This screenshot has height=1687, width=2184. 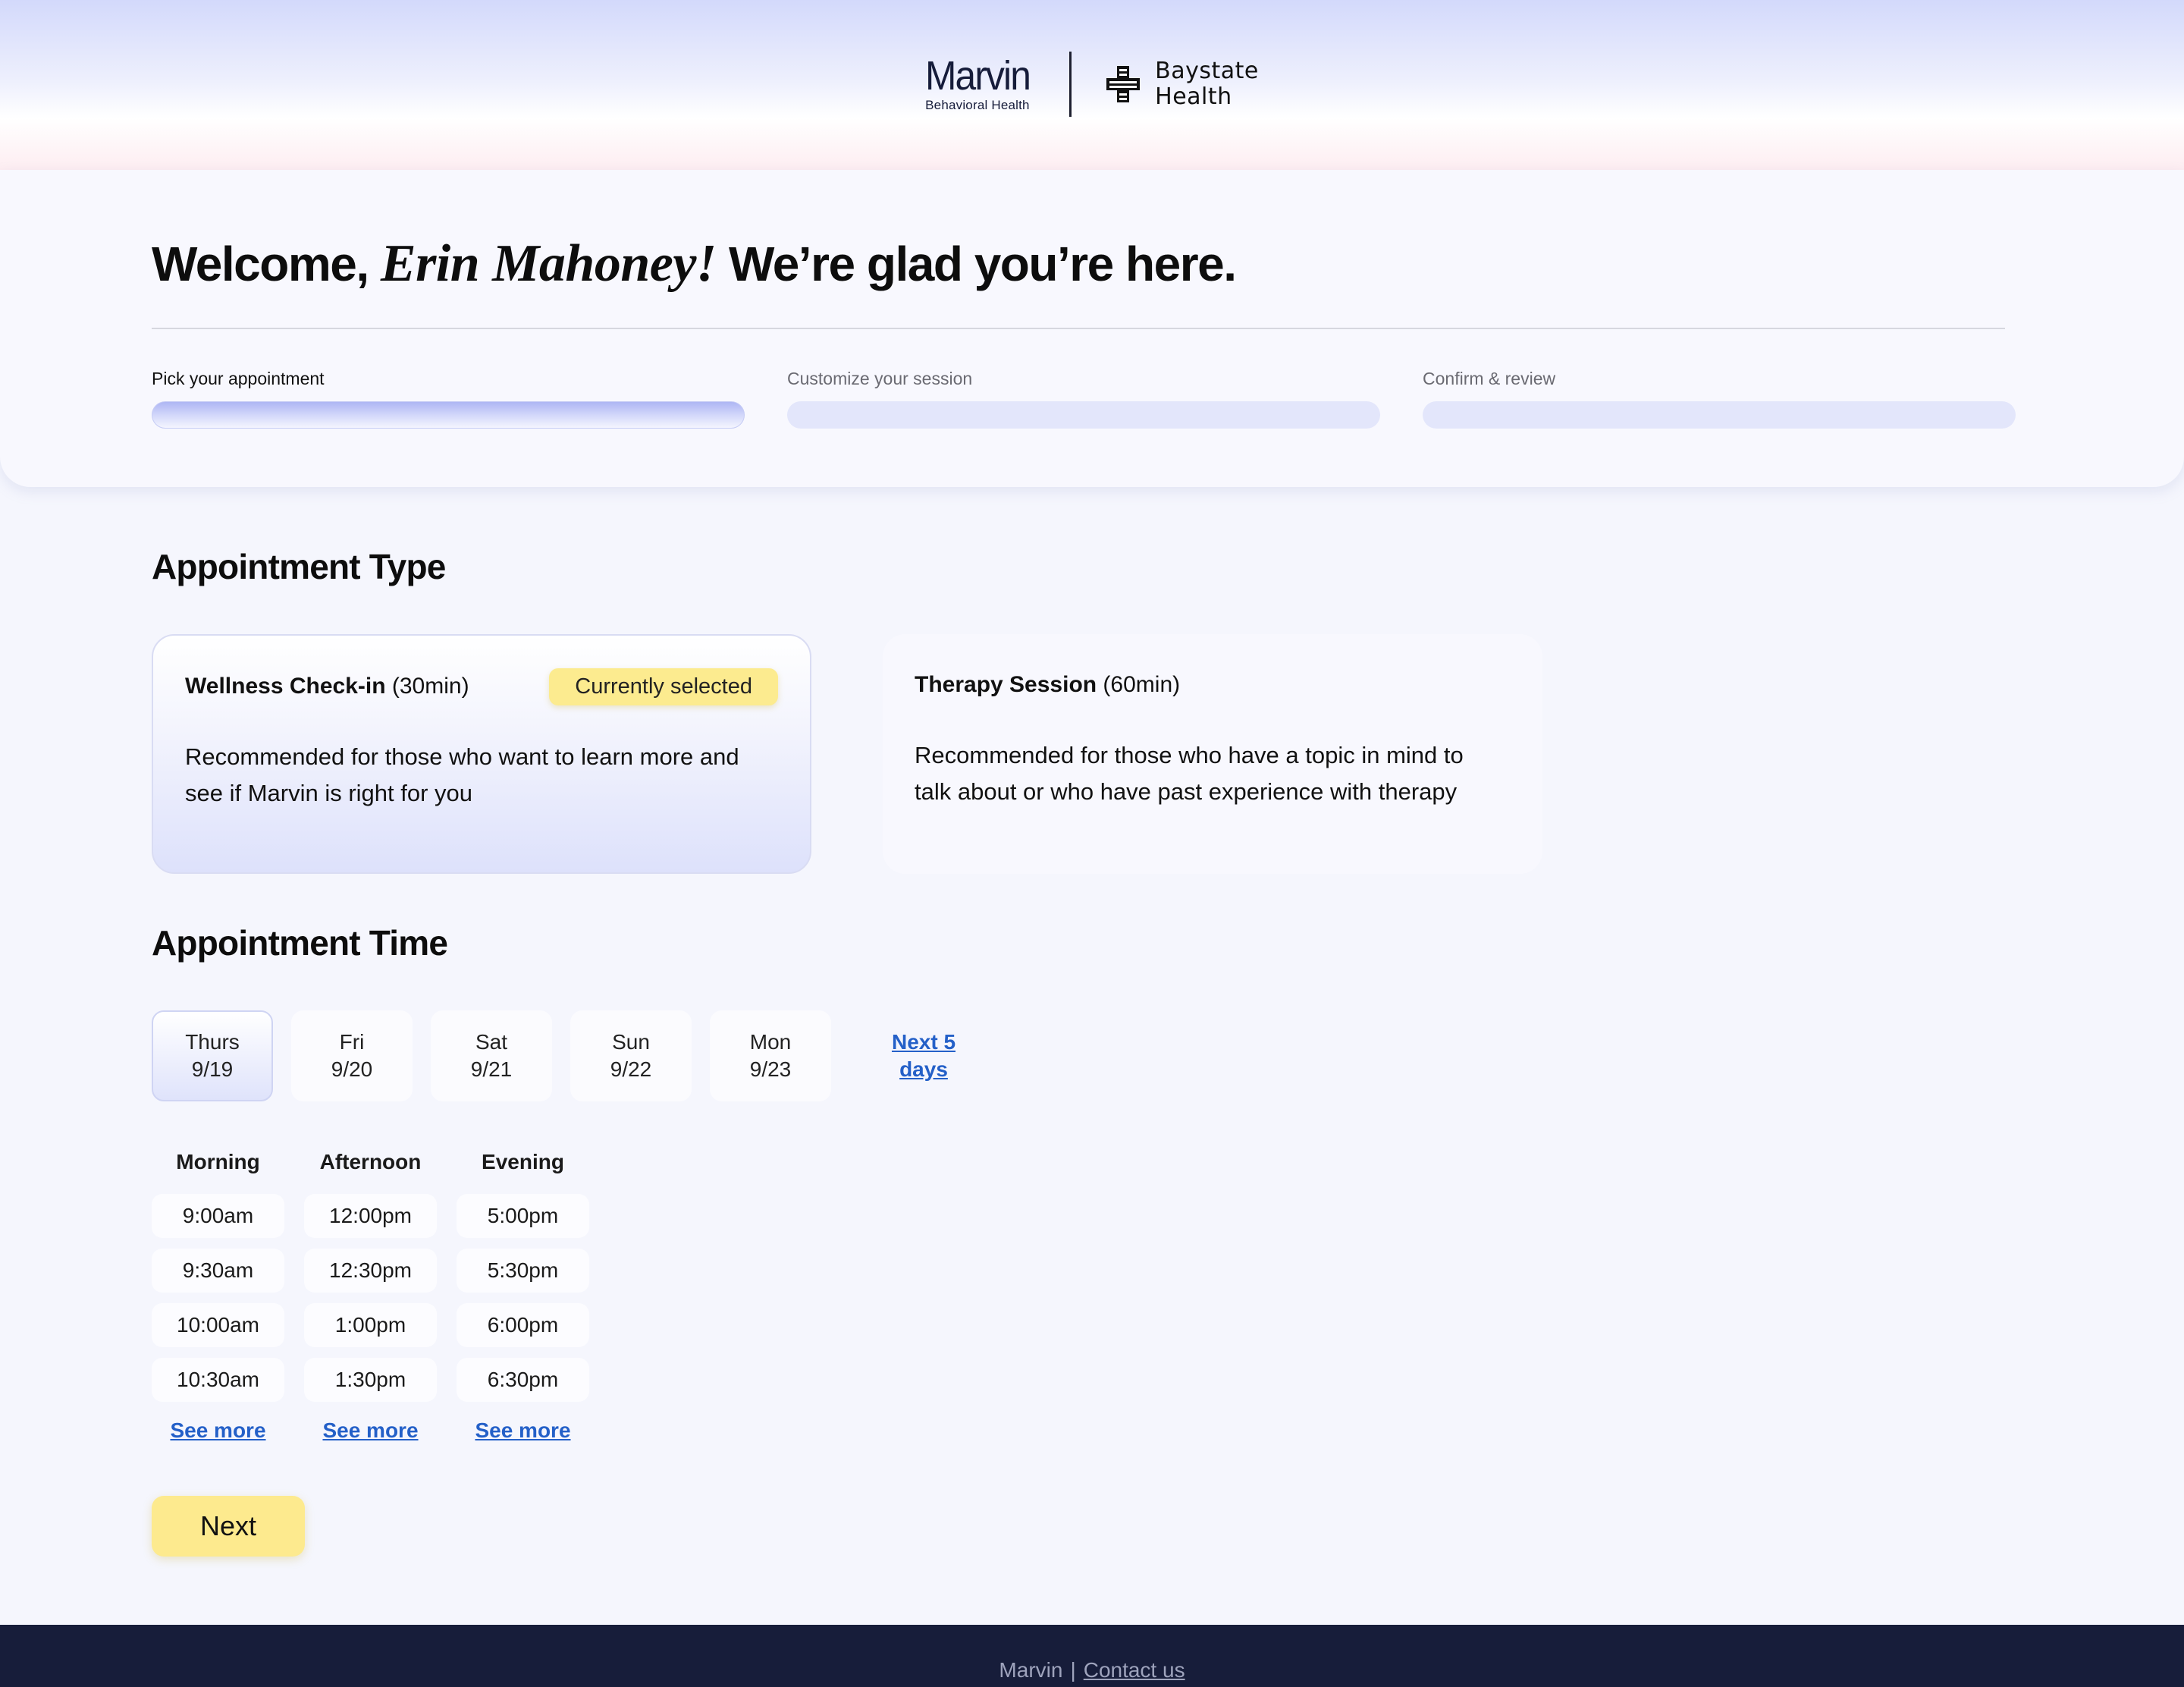 What do you see at coordinates (1719, 399) in the screenshot?
I see `step-confirm-review: Confirm & review` at bounding box center [1719, 399].